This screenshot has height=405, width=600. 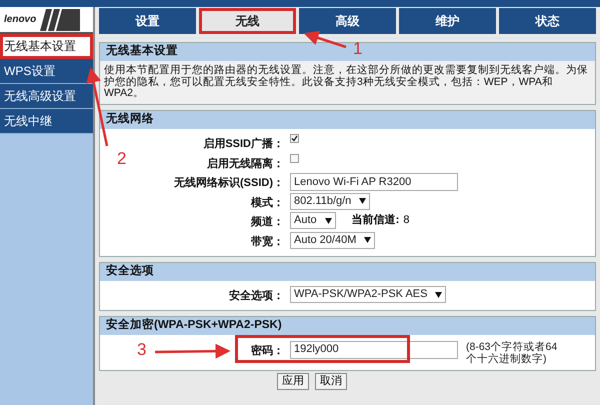 I want to click on section-header: 安全选项, so click(x=347, y=271).